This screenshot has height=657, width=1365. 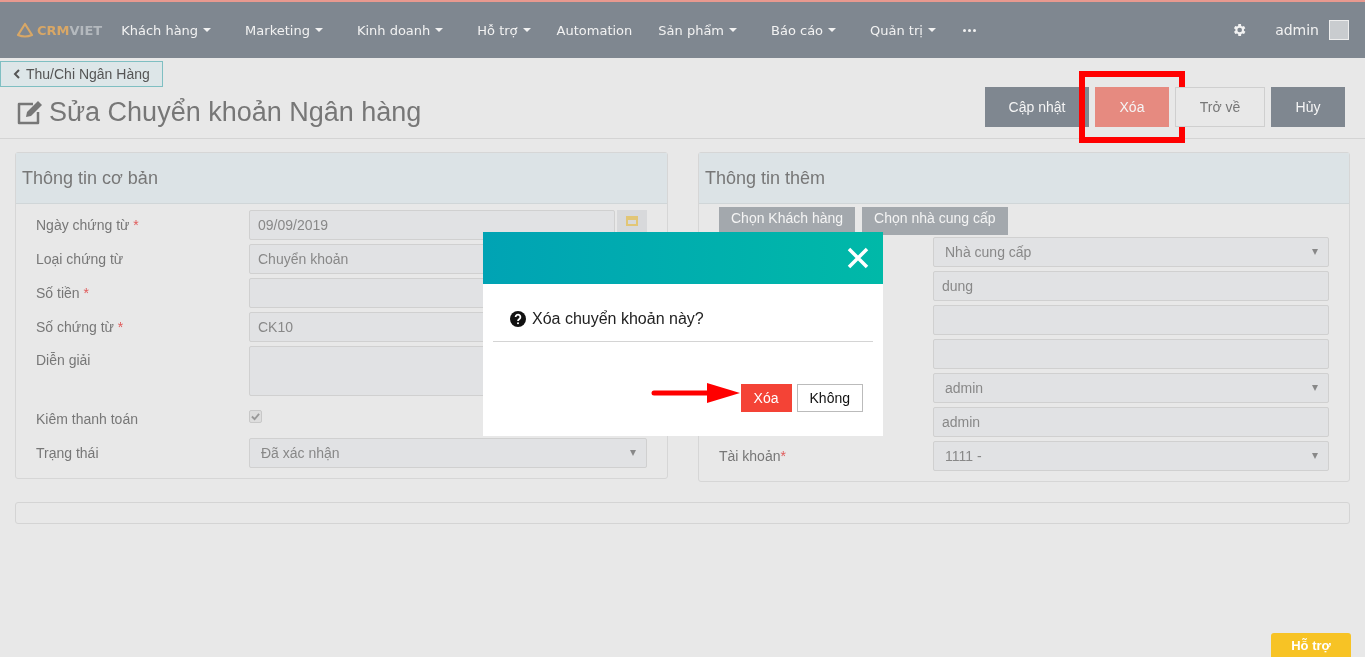 What do you see at coordinates (1131, 422) in the screenshot?
I see `input-field: admin` at bounding box center [1131, 422].